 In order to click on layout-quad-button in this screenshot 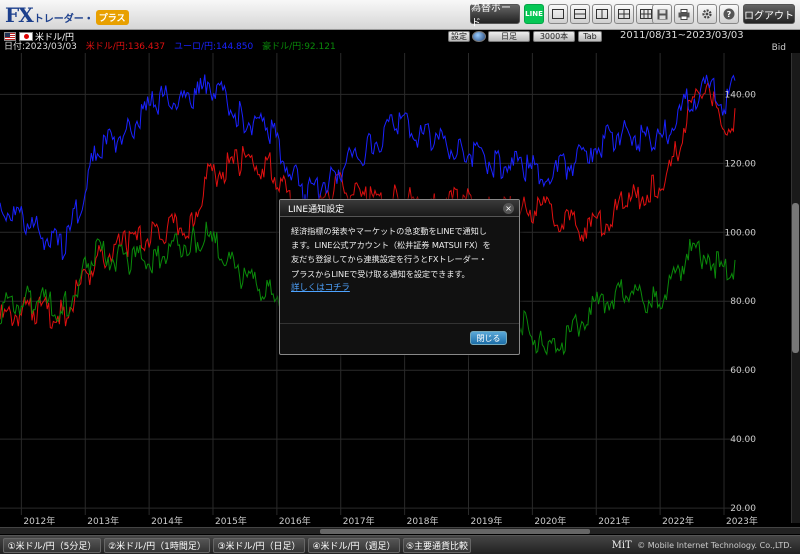, I will do `click(624, 14)`.